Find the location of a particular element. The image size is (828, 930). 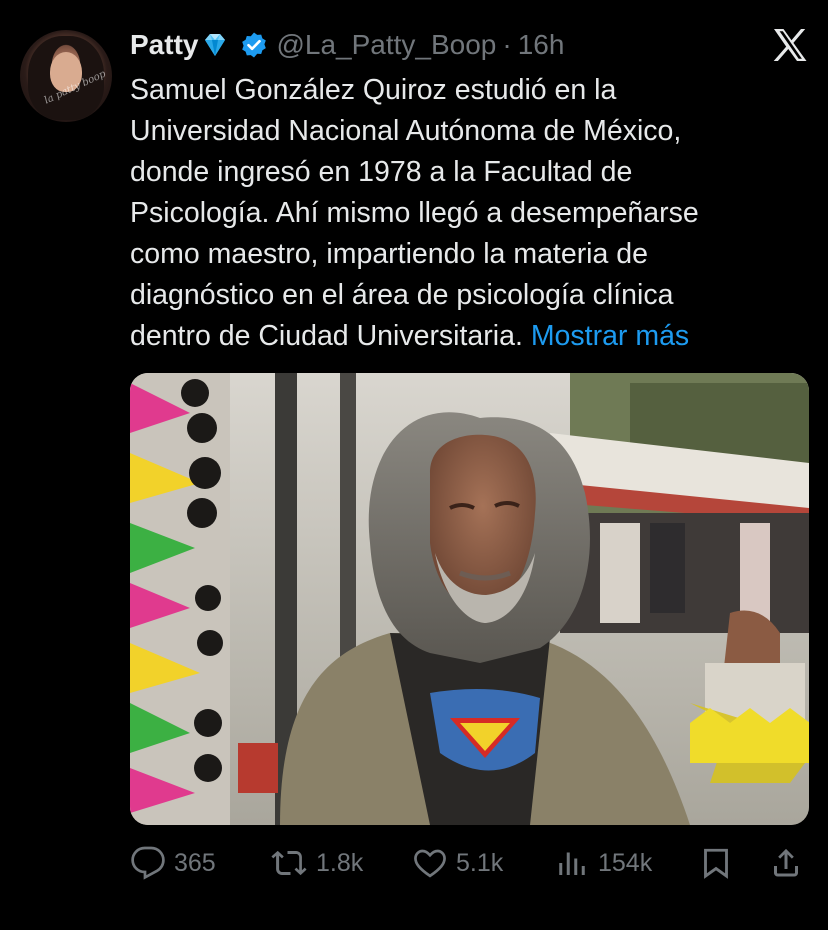

reply-icon is located at coordinates (148, 863).